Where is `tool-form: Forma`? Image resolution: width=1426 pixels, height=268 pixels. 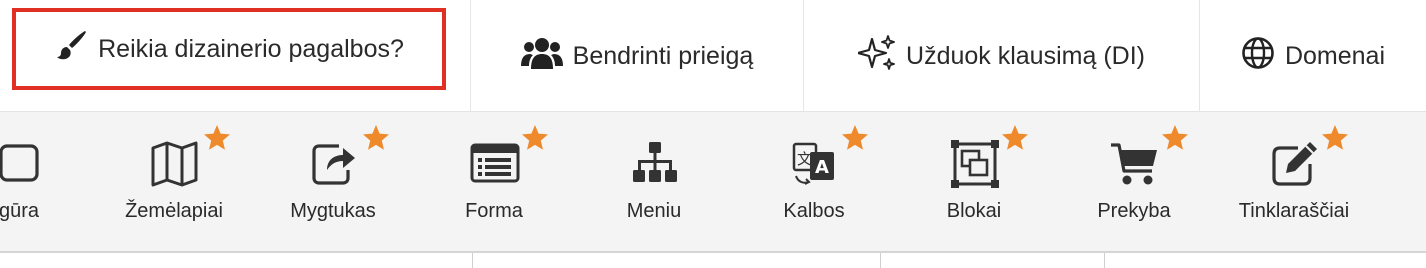
tool-form: Forma is located at coordinates (494, 182).